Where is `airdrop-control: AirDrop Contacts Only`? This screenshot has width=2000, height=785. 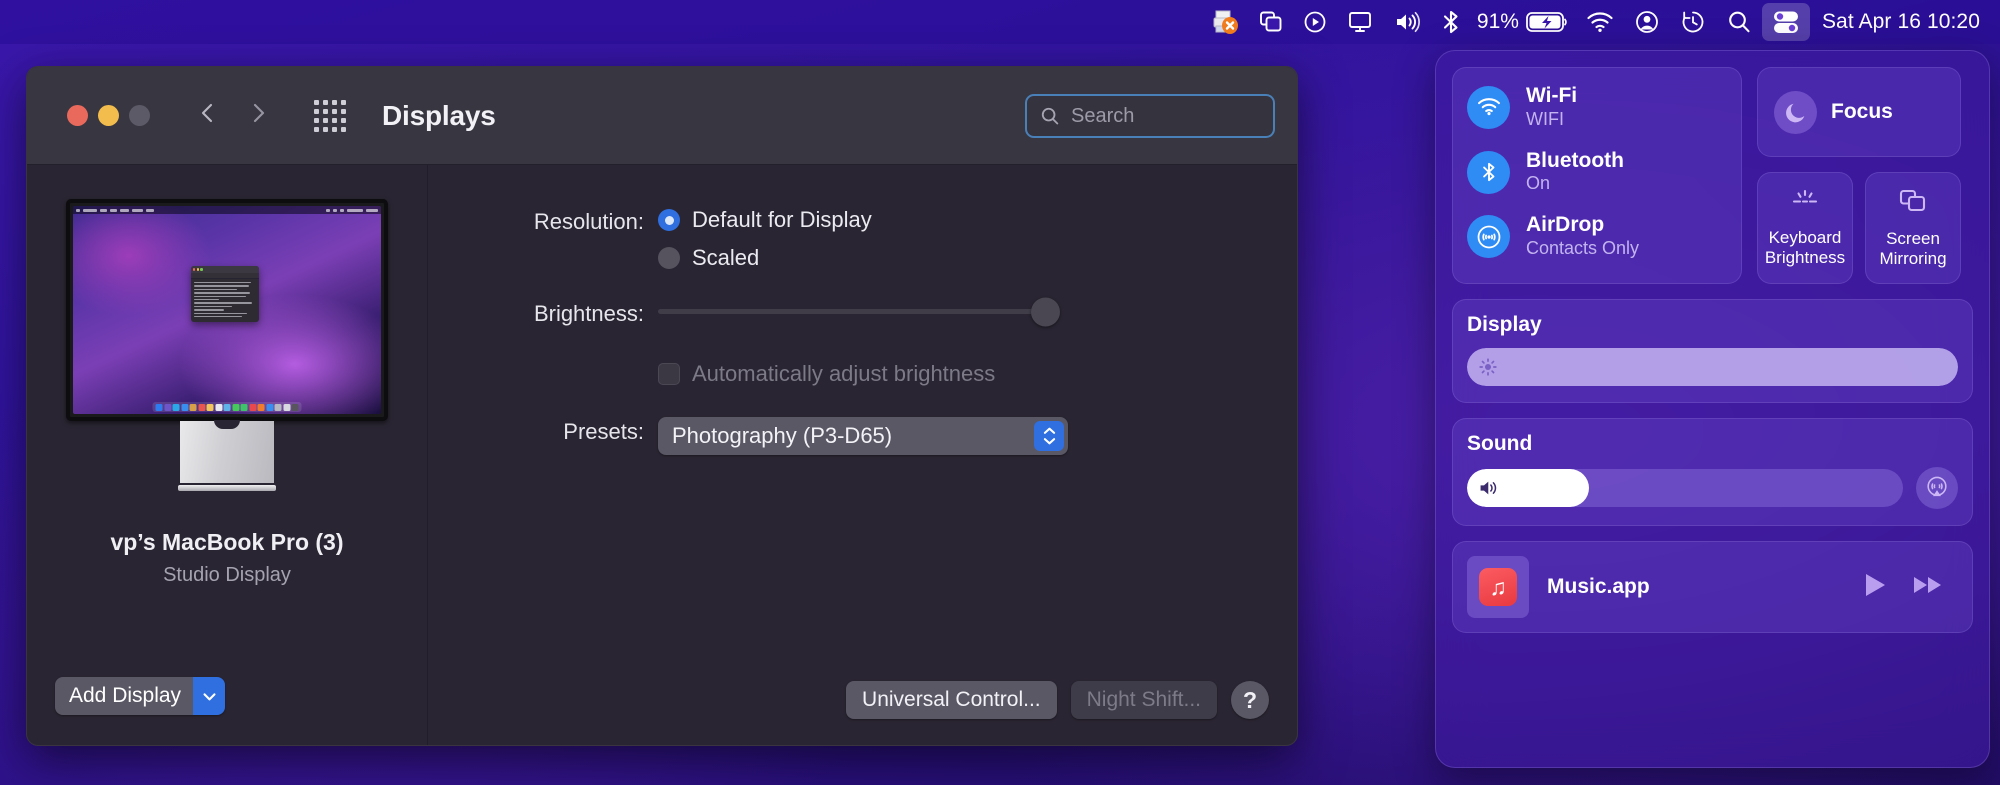 airdrop-control: AirDrop Contacts Only is located at coordinates (1597, 236).